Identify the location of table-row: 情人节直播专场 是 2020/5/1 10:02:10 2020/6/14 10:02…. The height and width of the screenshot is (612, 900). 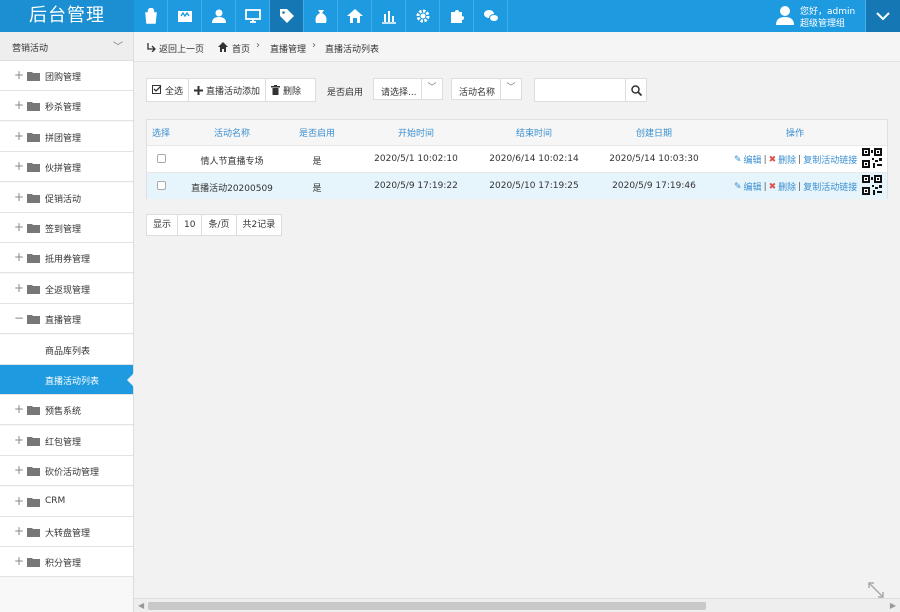
(517, 158).